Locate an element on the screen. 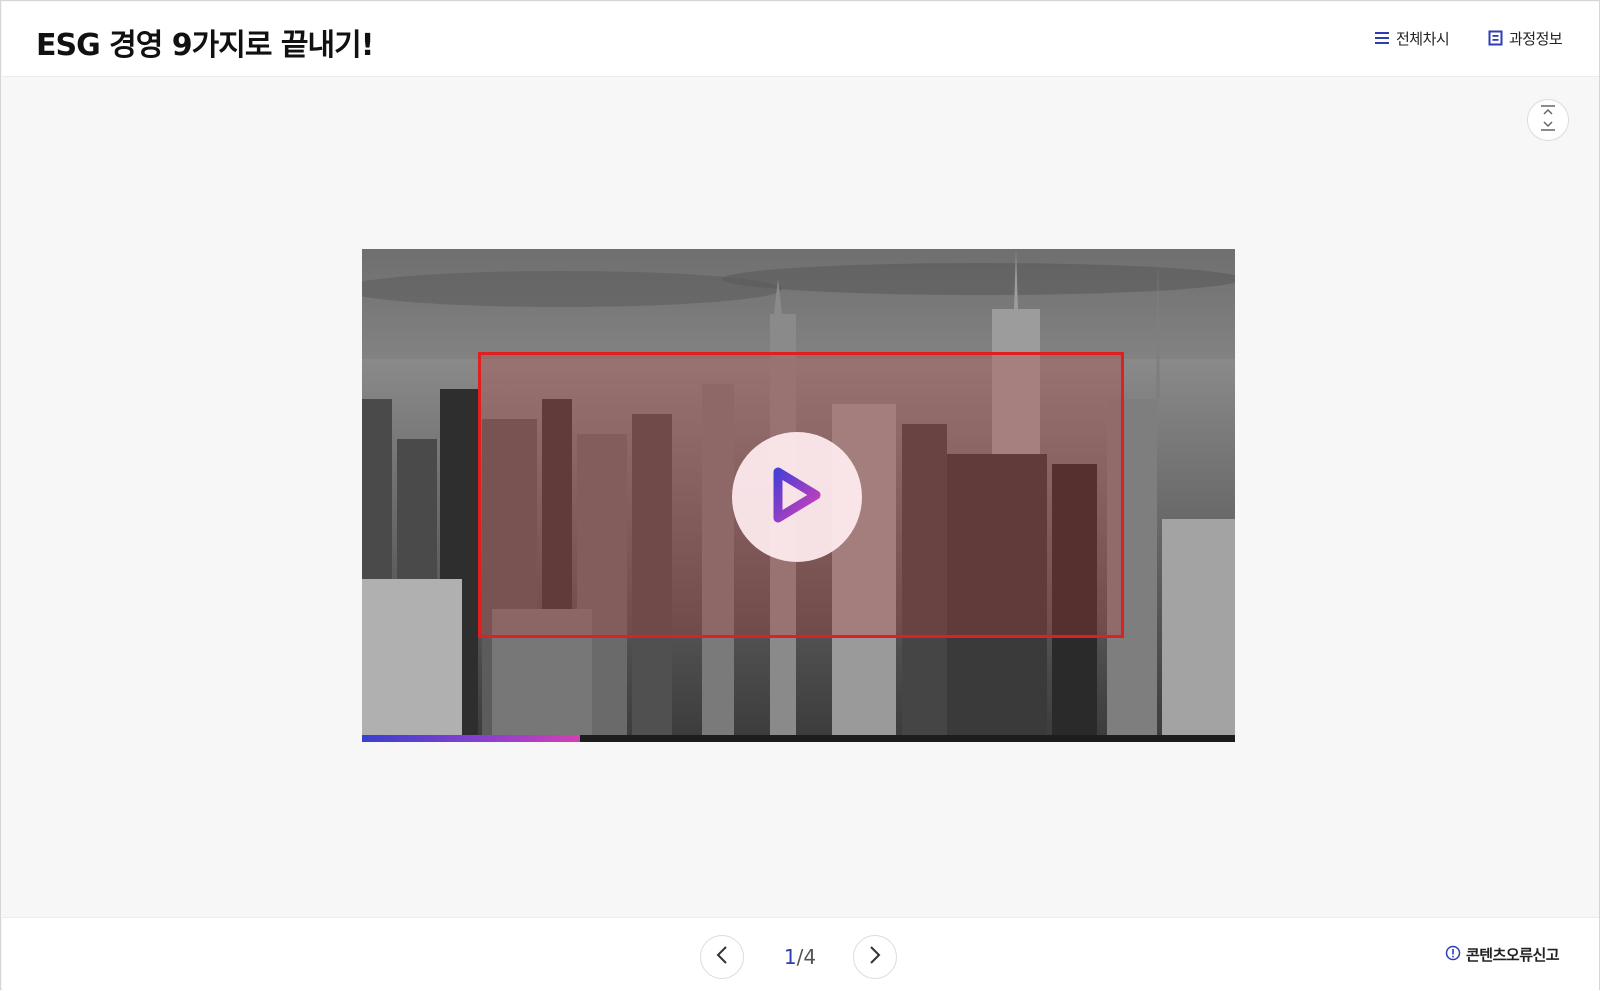  chevron-right-icon is located at coordinates (875, 957).